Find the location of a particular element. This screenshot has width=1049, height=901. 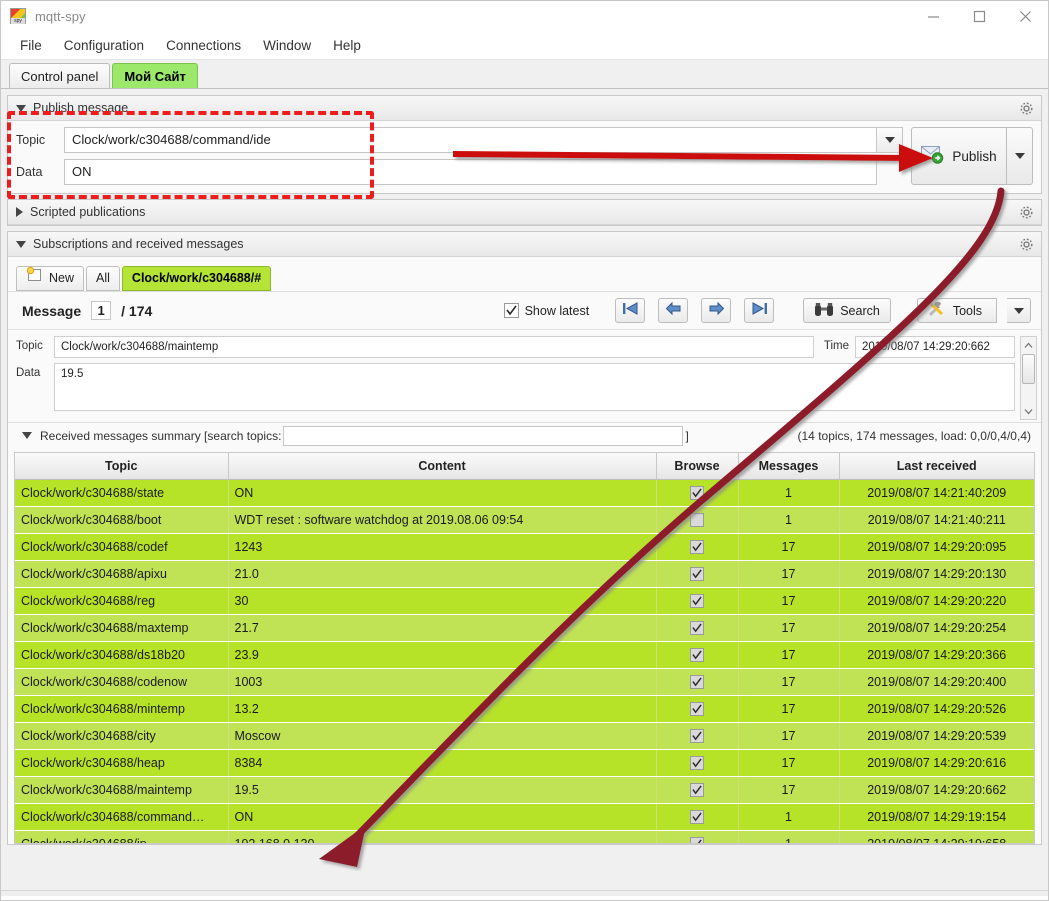

publish-button: Publish is located at coordinates (959, 156).